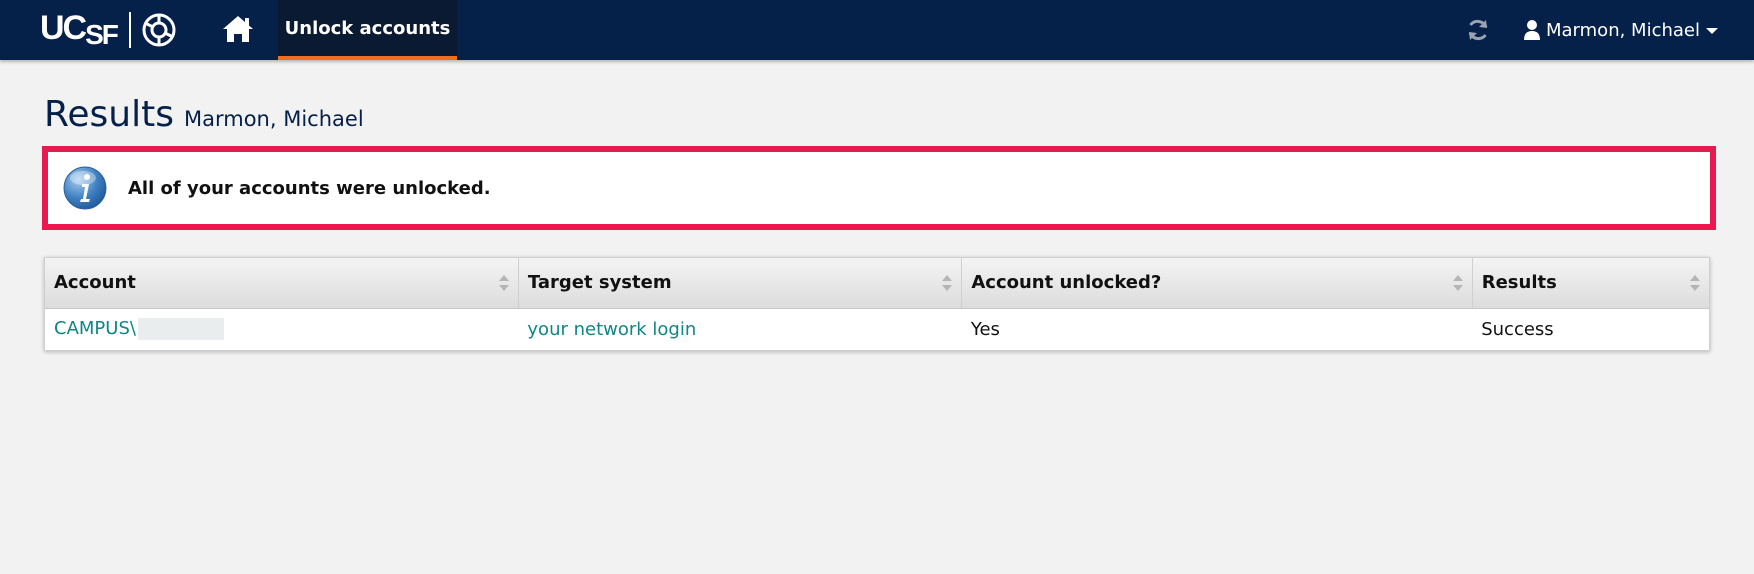 The height and width of the screenshot is (574, 1754). I want to click on refresh-icon, so click(1478, 30).